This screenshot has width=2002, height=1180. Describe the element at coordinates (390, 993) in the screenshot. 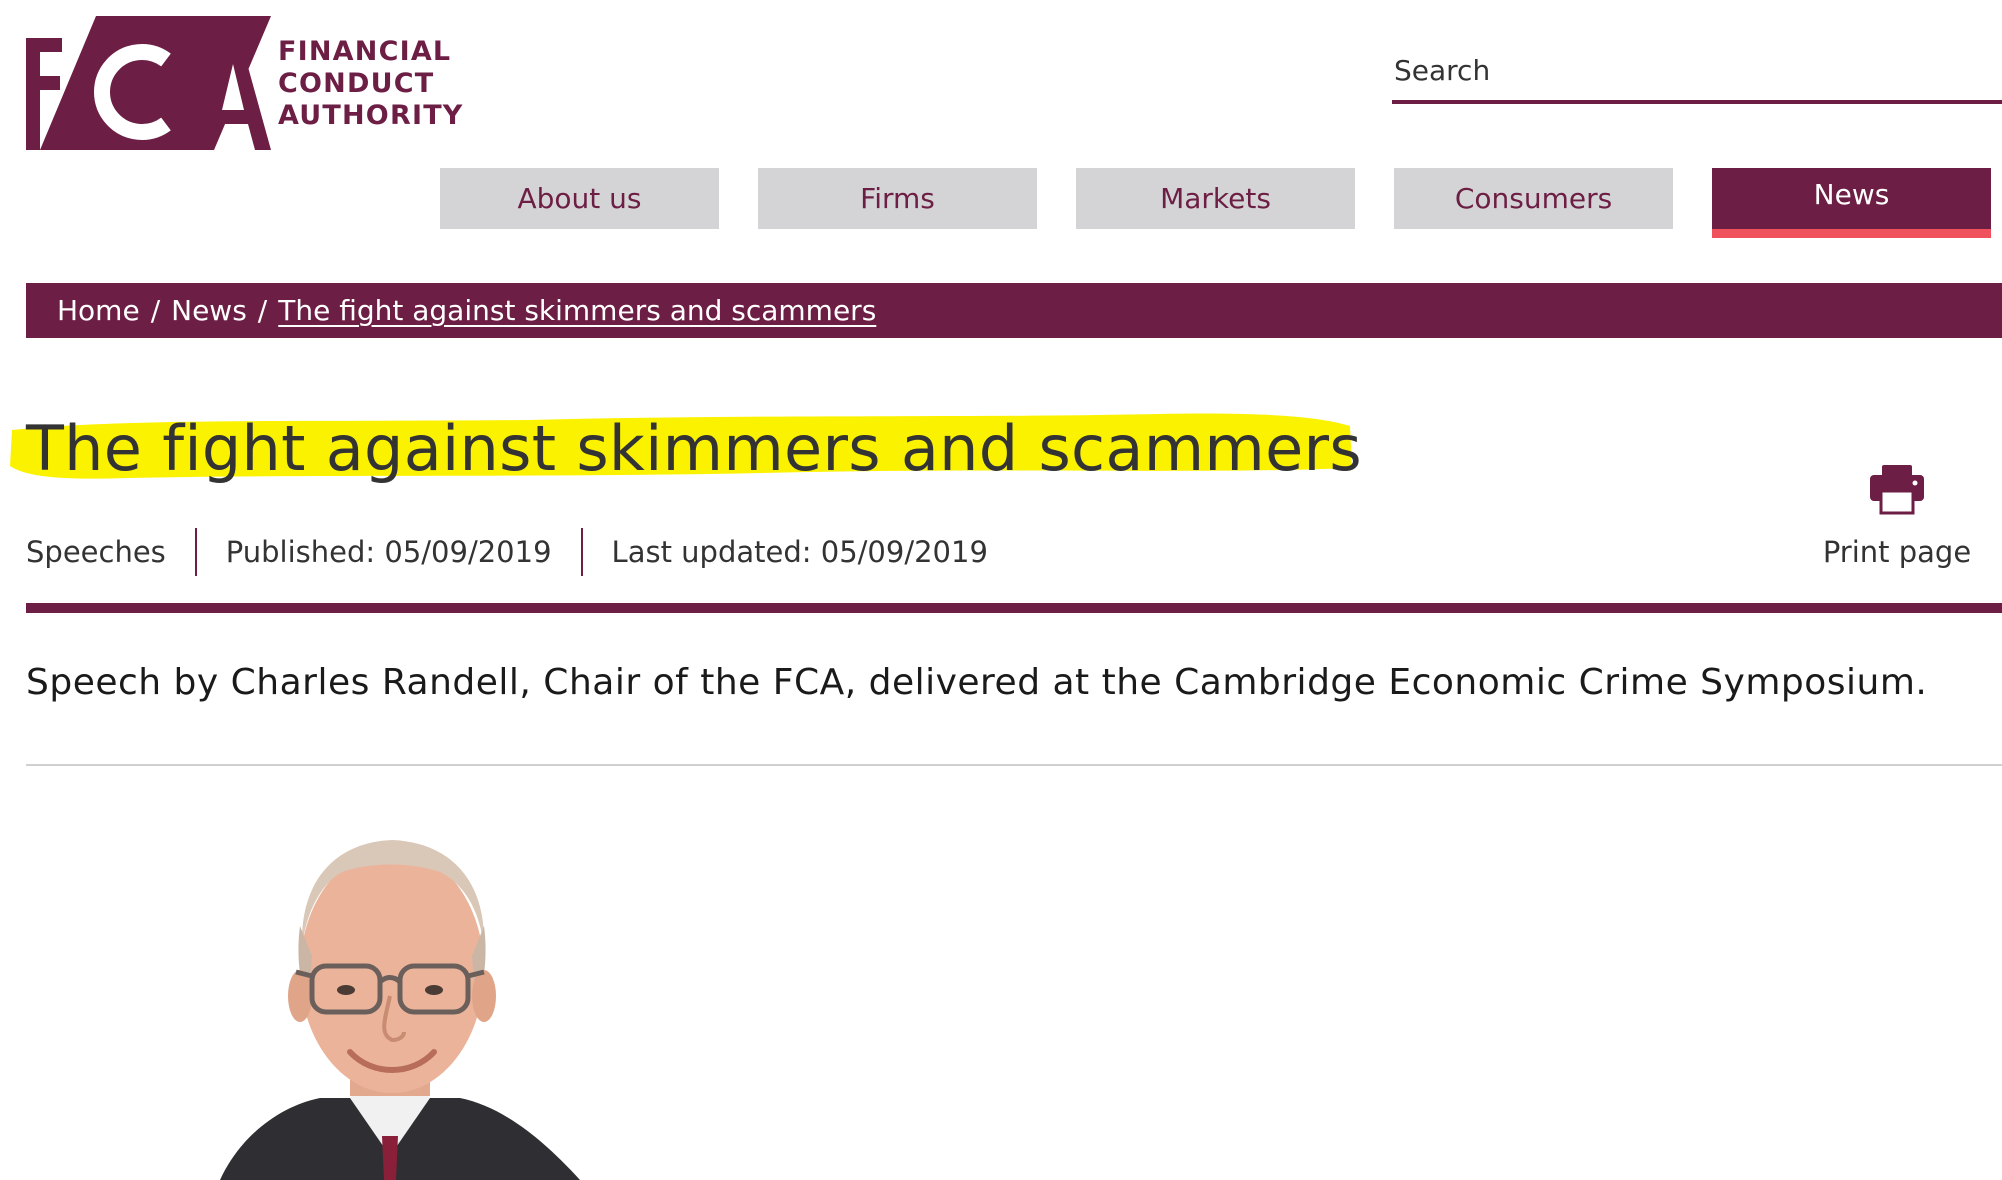

I see `speaker-portrait` at that location.